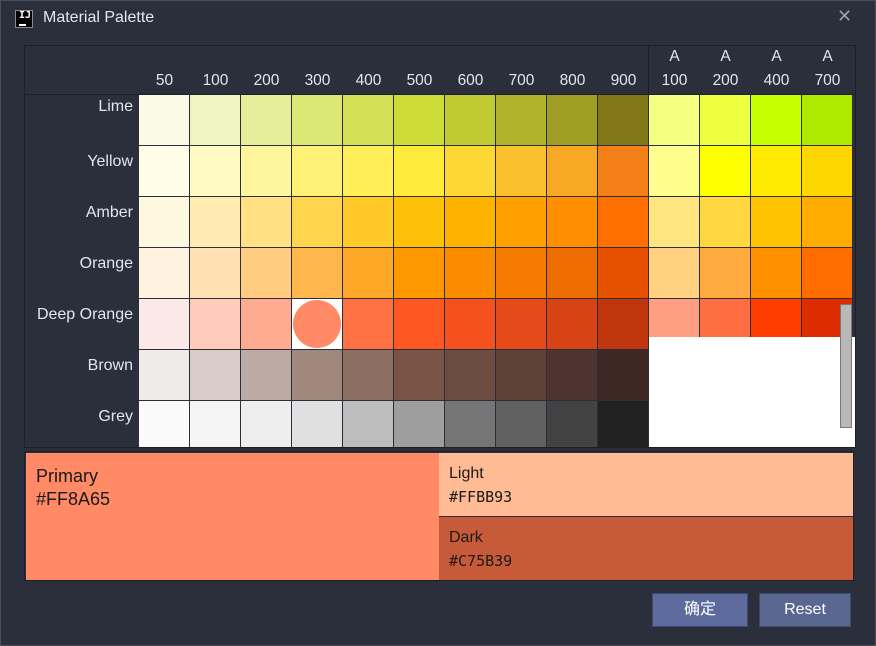 The height and width of the screenshot is (646, 876). I want to click on vertical-scrollbar, so click(846, 366).